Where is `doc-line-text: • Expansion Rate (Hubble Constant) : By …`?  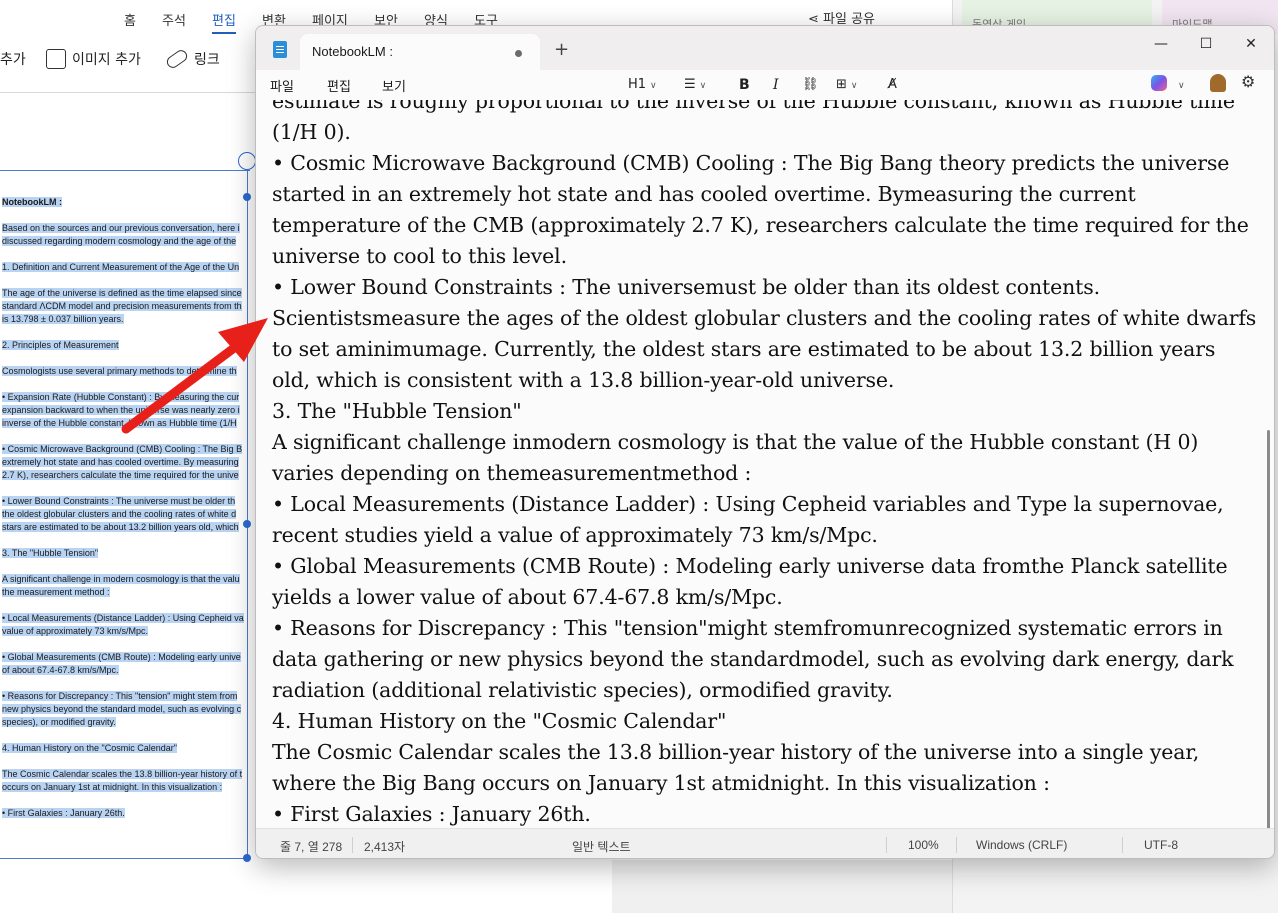 doc-line-text: • Expansion Rate (Hubble Constant) : By … is located at coordinates (121, 397).